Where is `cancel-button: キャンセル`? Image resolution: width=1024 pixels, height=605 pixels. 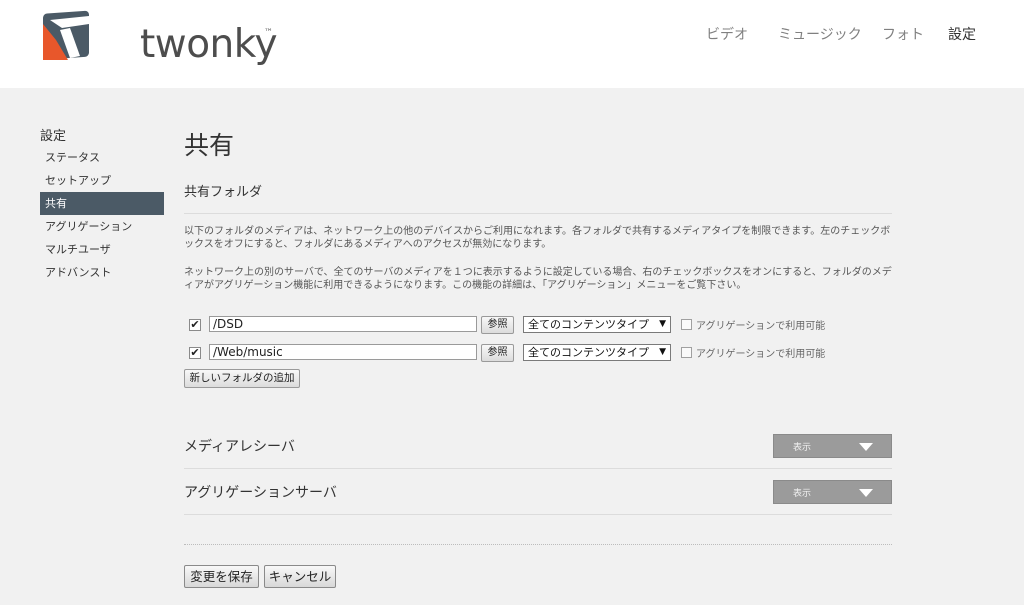 cancel-button: キャンセル is located at coordinates (300, 576).